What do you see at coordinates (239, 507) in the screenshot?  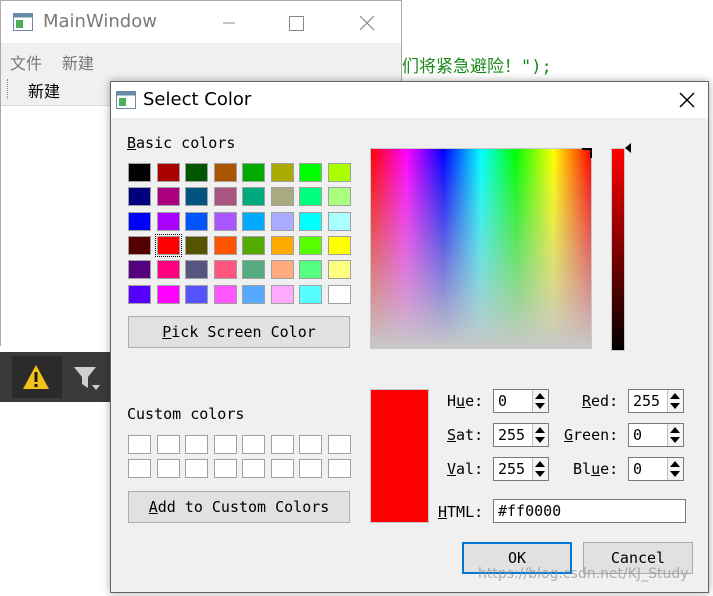 I see `add-to-custom-colors-button: Add to Custom Colors` at bounding box center [239, 507].